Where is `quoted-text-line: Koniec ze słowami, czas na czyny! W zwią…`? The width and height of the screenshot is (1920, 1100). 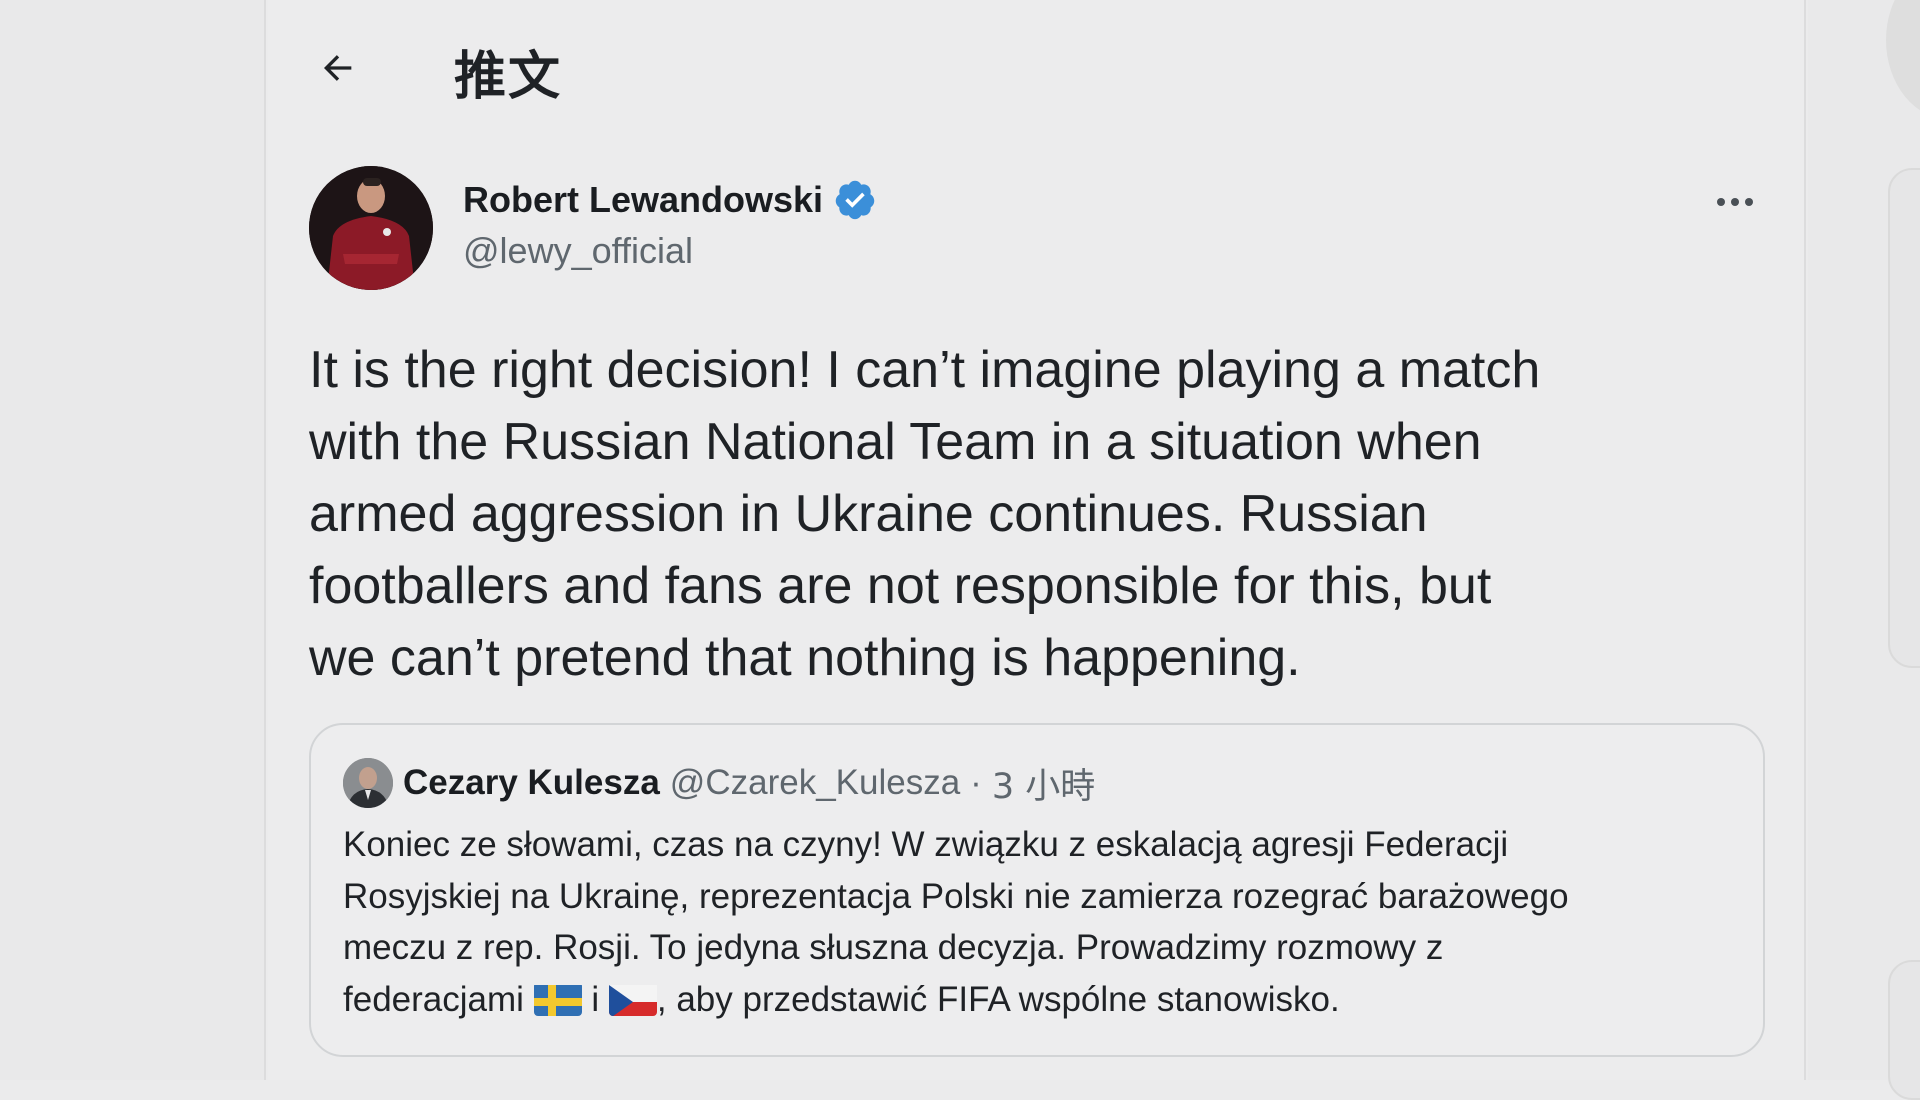
quoted-text-line: Koniec ze słowami, czas na czyny! W zwią… is located at coordinates (926, 844).